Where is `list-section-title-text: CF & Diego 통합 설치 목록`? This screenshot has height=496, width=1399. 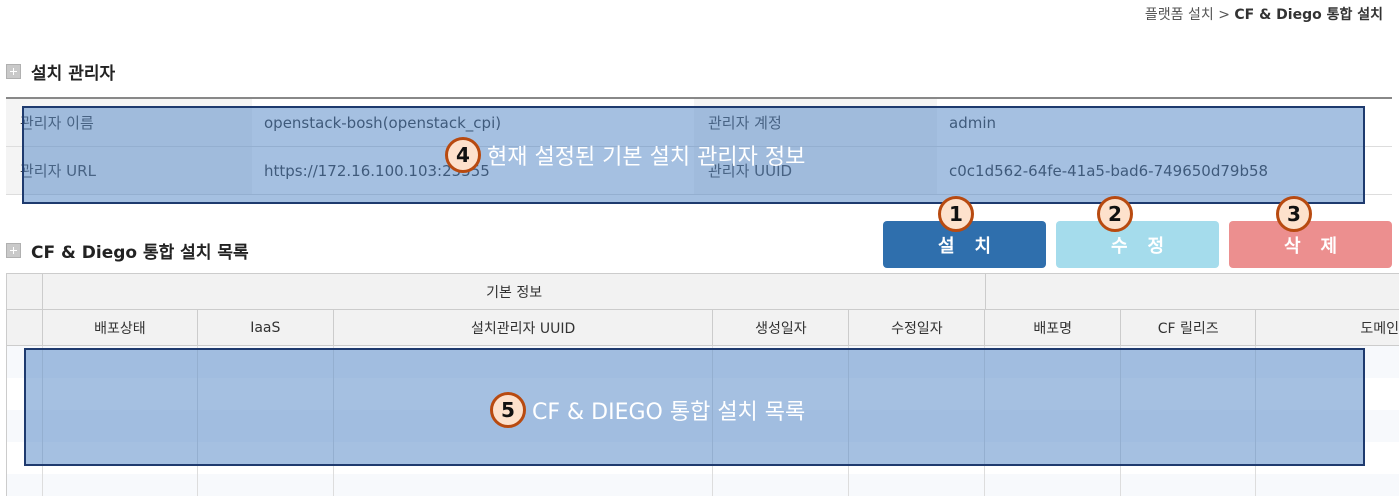 list-section-title-text: CF & Diego 통합 설치 목록 is located at coordinates (140, 253).